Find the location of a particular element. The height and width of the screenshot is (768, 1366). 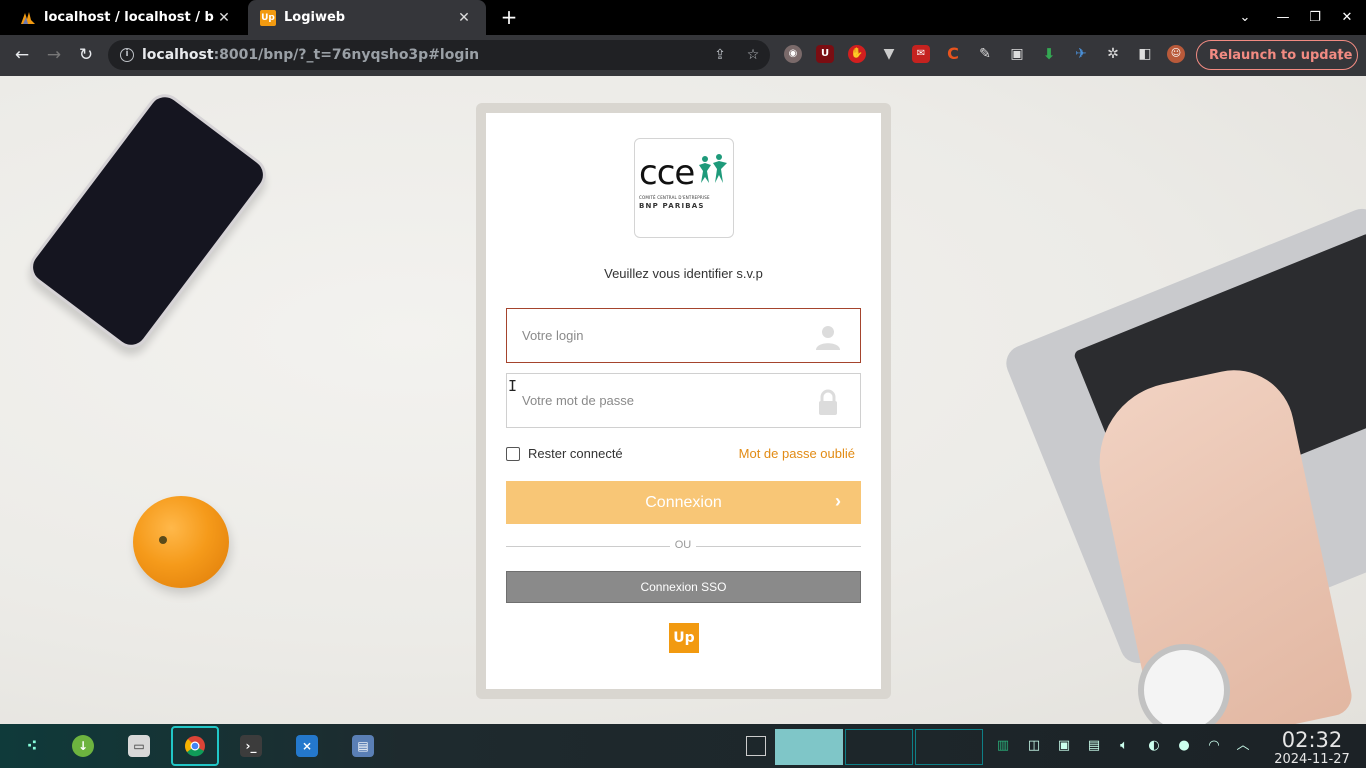

logo-line1: COMITÉ CENTRAL D'ENTREPRISE is located at coordinates (674, 197).